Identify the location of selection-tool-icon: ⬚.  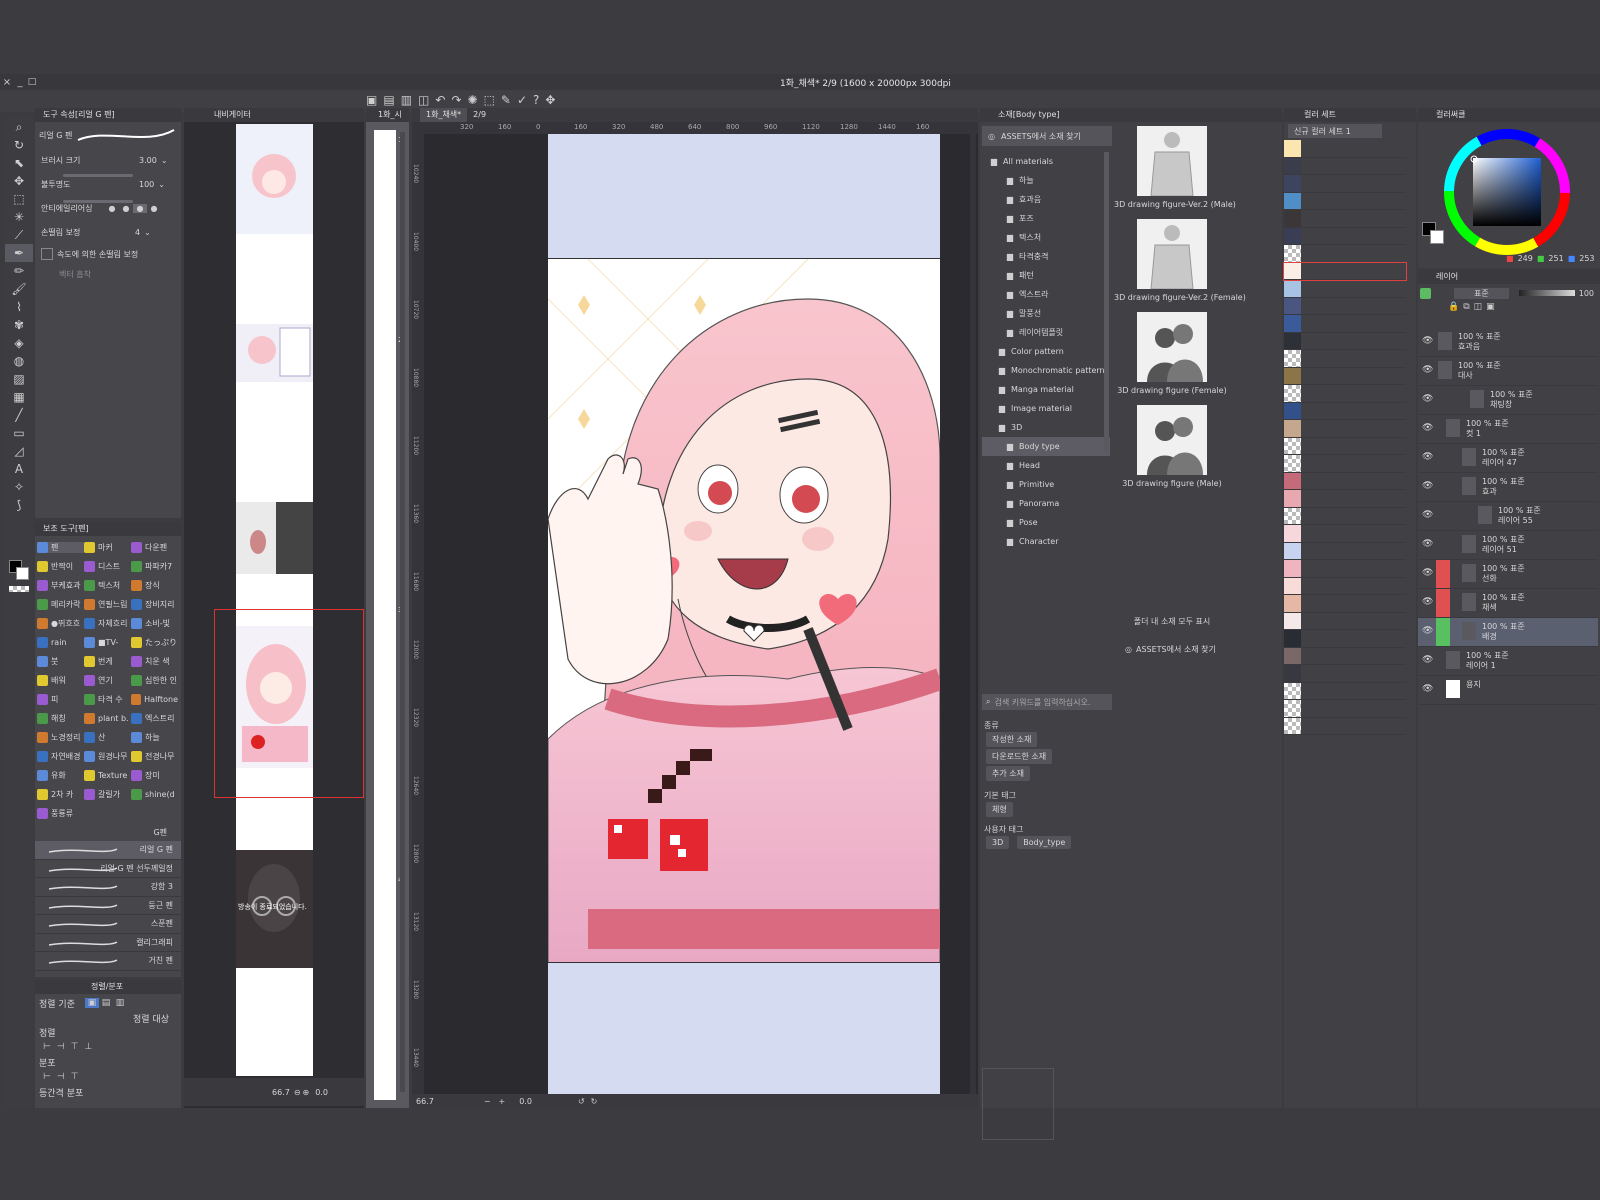
(19, 199).